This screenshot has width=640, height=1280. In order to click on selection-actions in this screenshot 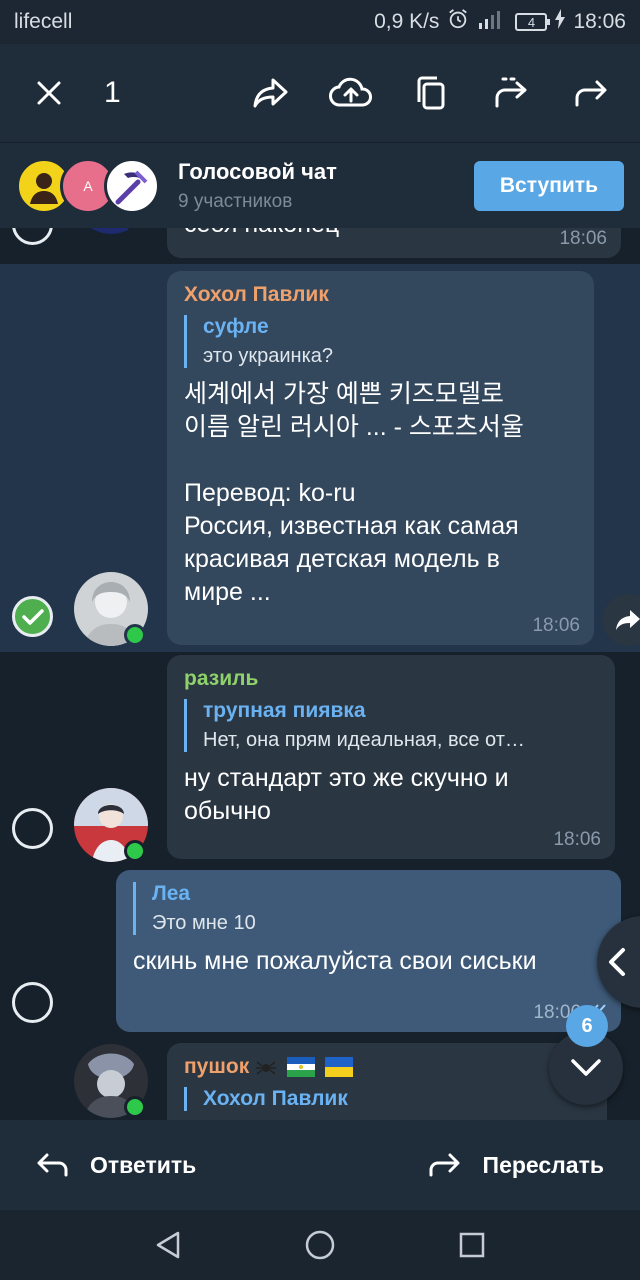, I will do `click(431, 93)`.